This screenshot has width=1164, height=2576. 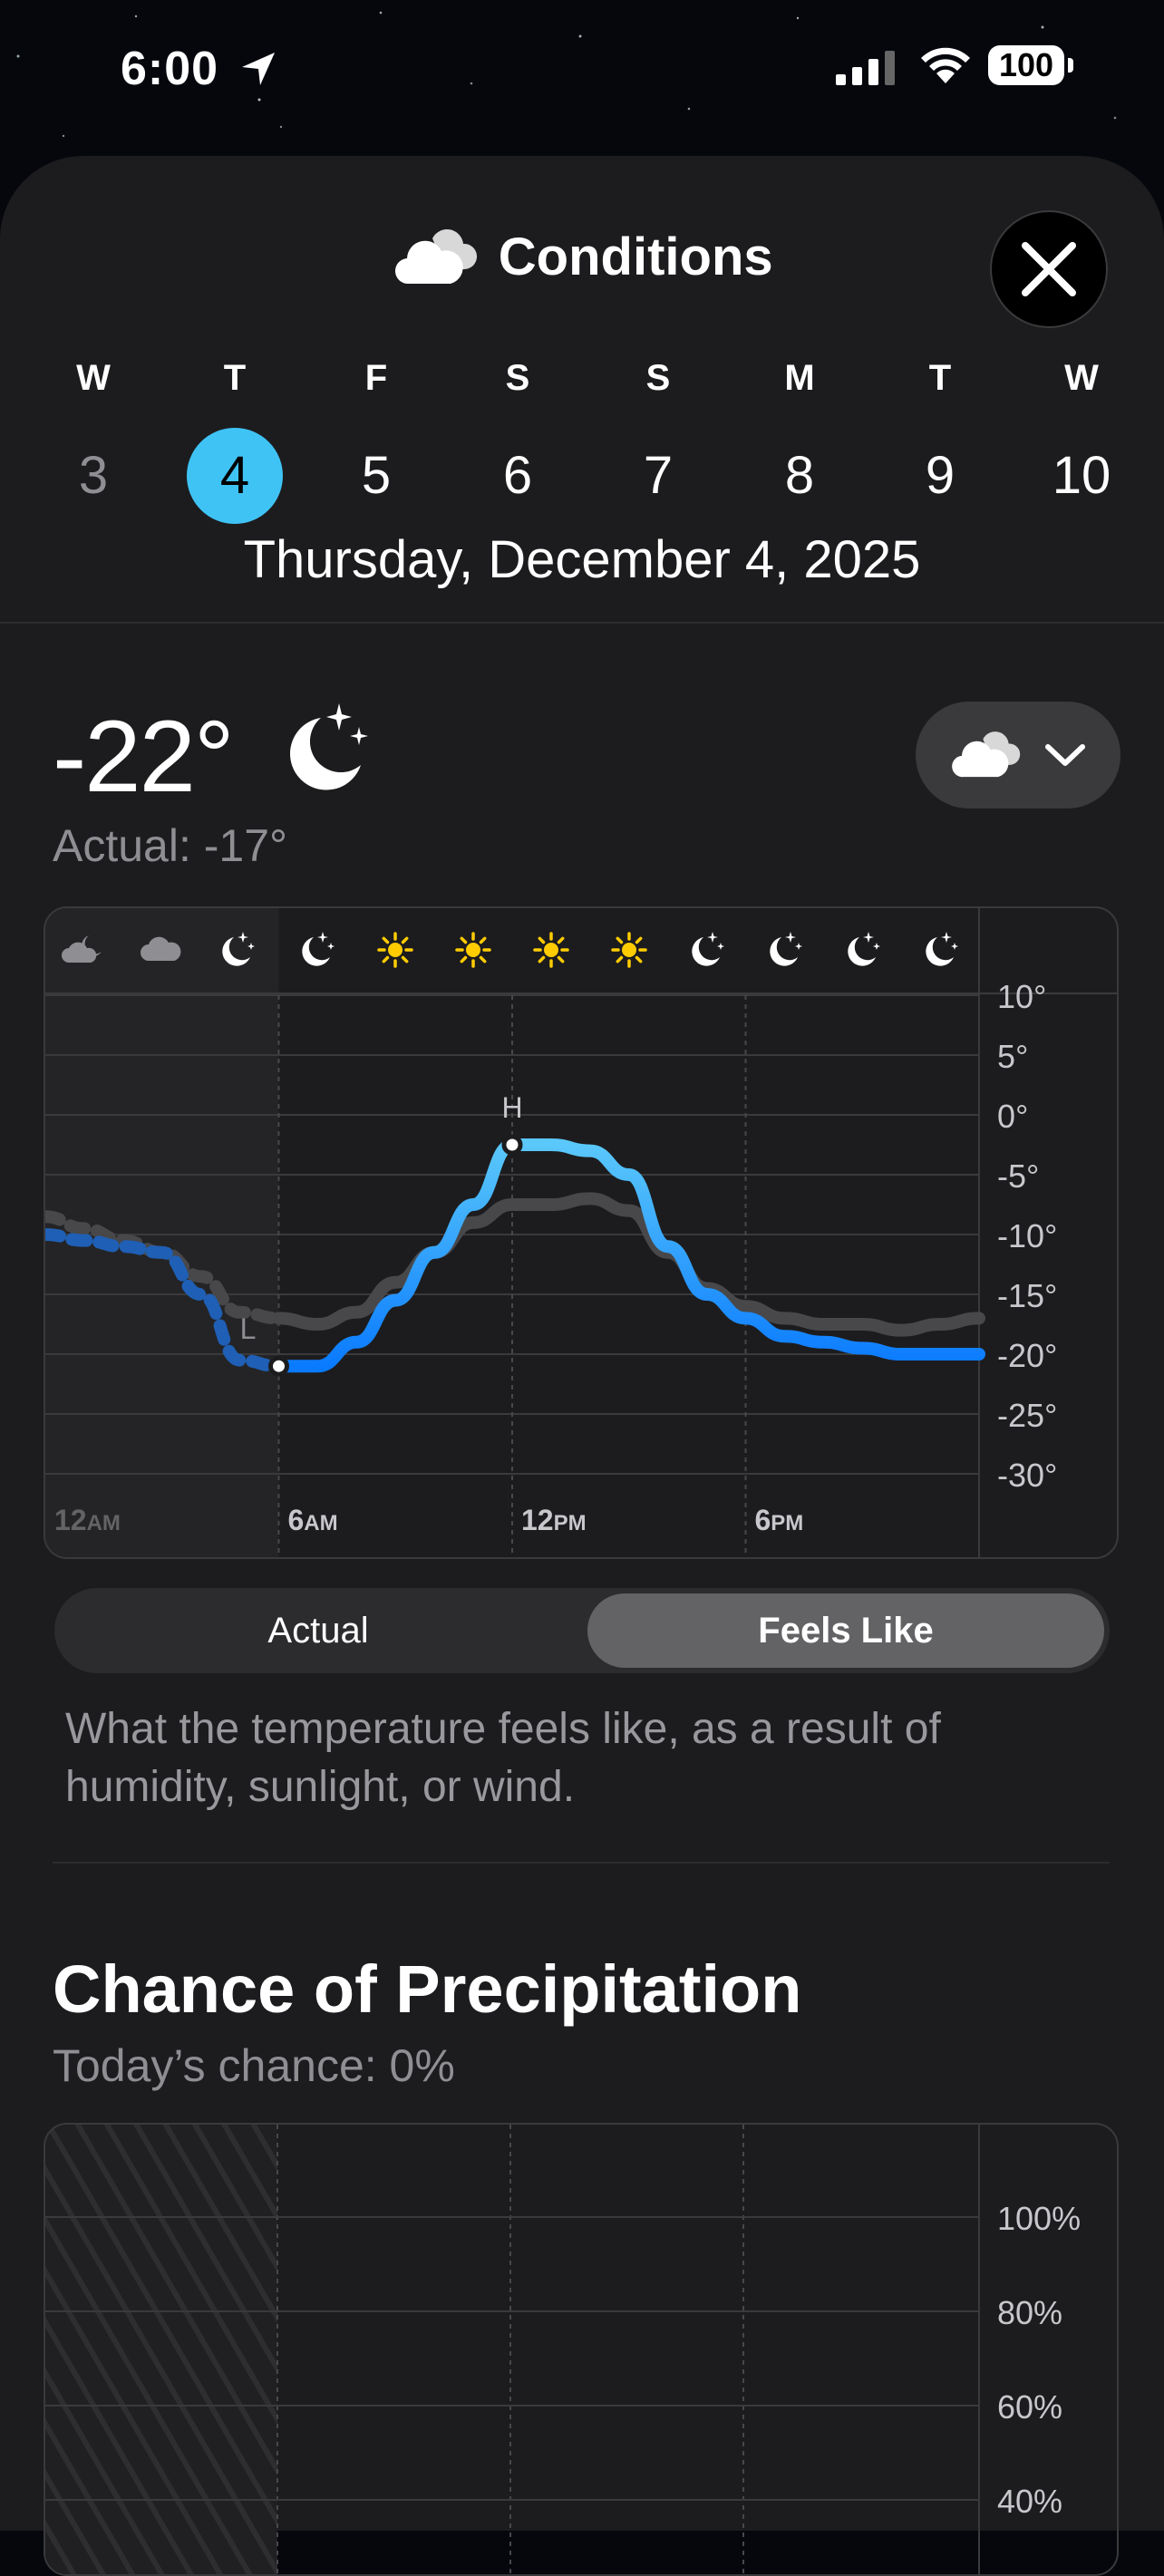 What do you see at coordinates (254, 2065) in the screenshot?
I see `precipitation-subtitle: Today’s chance: 0%` at bounding box center [254, 2065].